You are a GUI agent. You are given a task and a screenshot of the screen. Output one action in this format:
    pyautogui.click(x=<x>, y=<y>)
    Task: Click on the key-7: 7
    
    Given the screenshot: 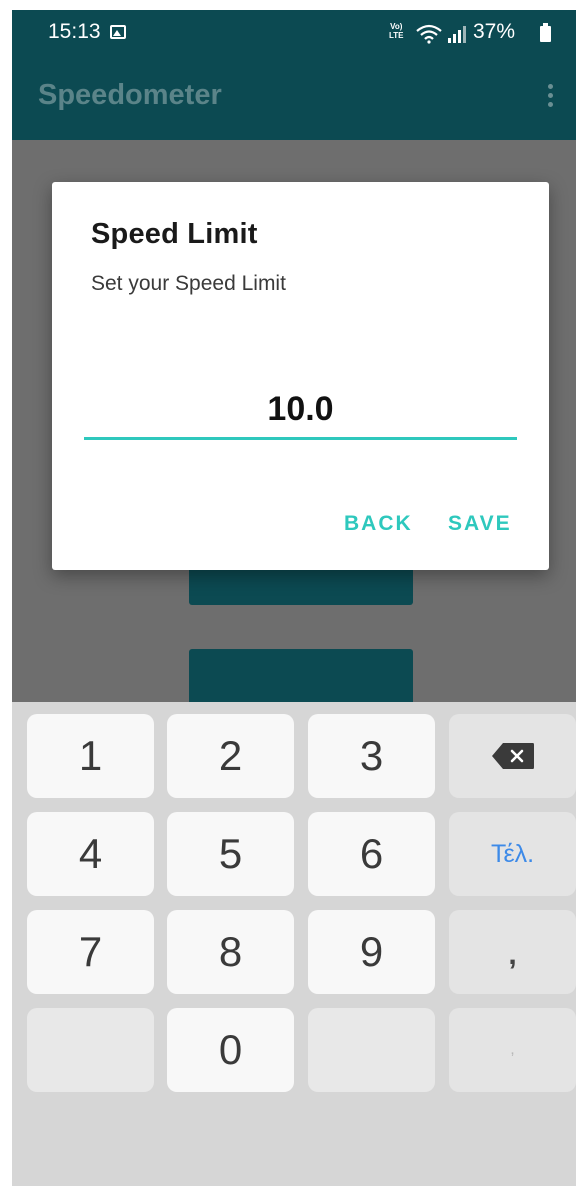 What is the action you would take?
    pyautogui.click(x=90, y=952)
    